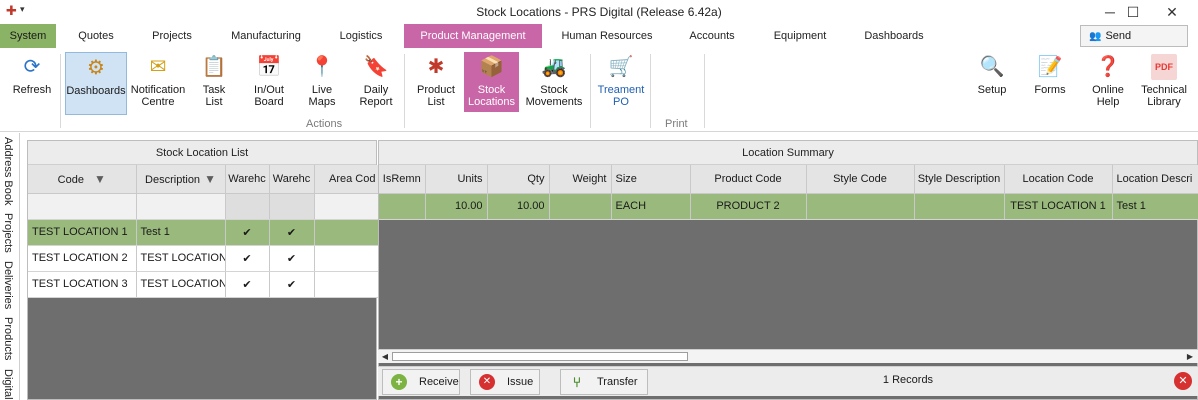  I want to click on tab-product-management: Product Management, so click(473, 36).